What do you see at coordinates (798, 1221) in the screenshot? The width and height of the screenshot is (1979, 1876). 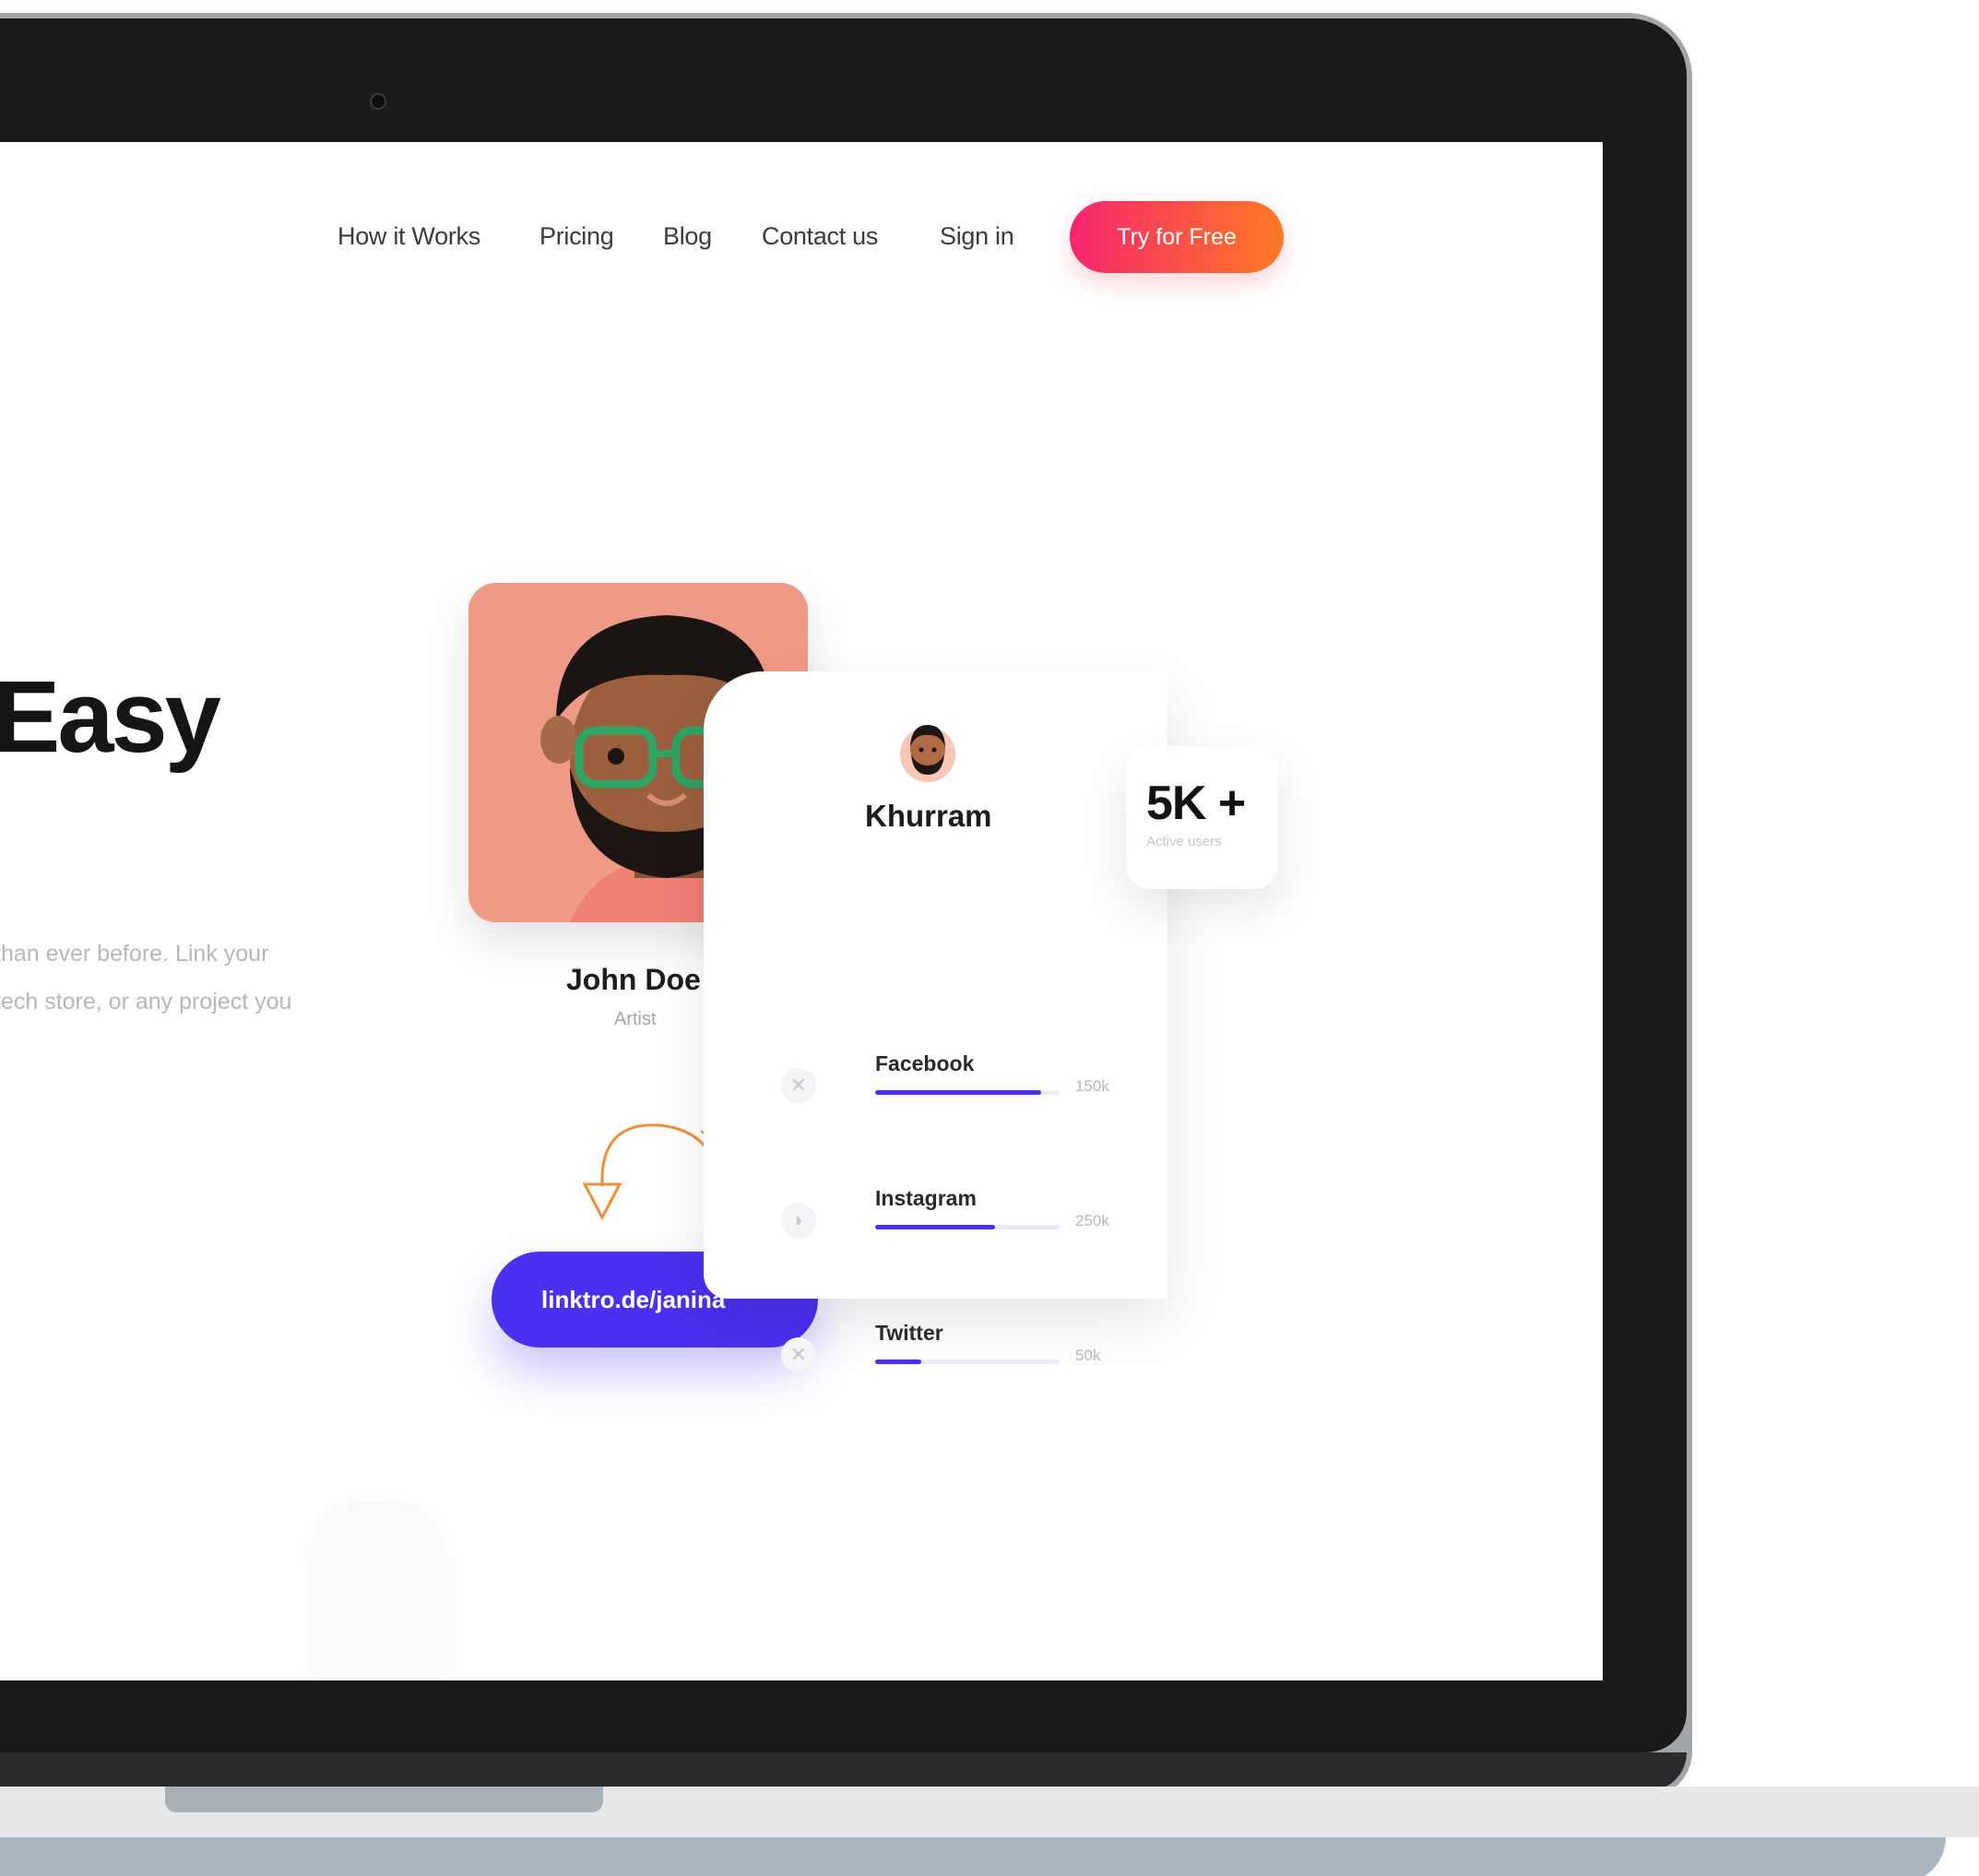 I see `instagram-icon: ◗` at bounding box center [798, 1221].